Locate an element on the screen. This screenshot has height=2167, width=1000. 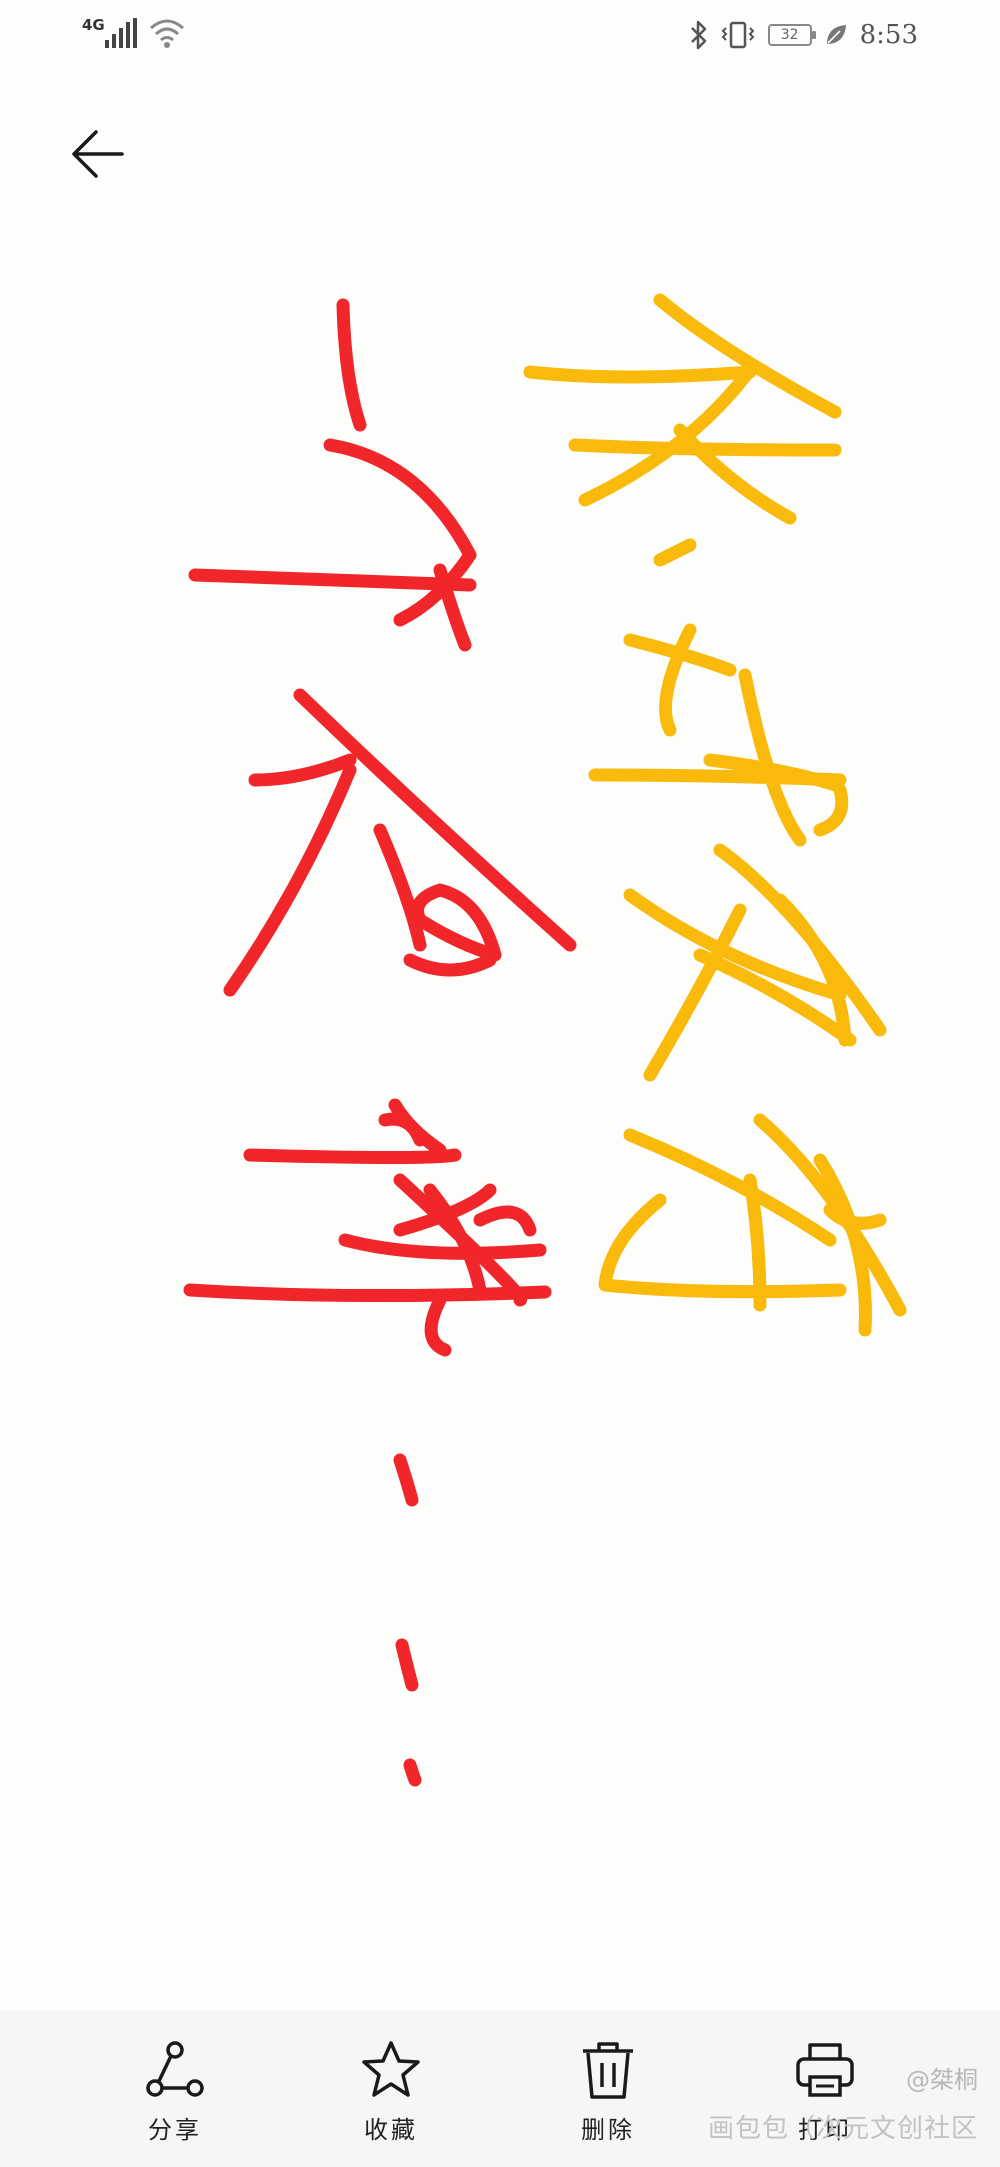
battery-indicator: 32 is located at coordinates (791, 35).